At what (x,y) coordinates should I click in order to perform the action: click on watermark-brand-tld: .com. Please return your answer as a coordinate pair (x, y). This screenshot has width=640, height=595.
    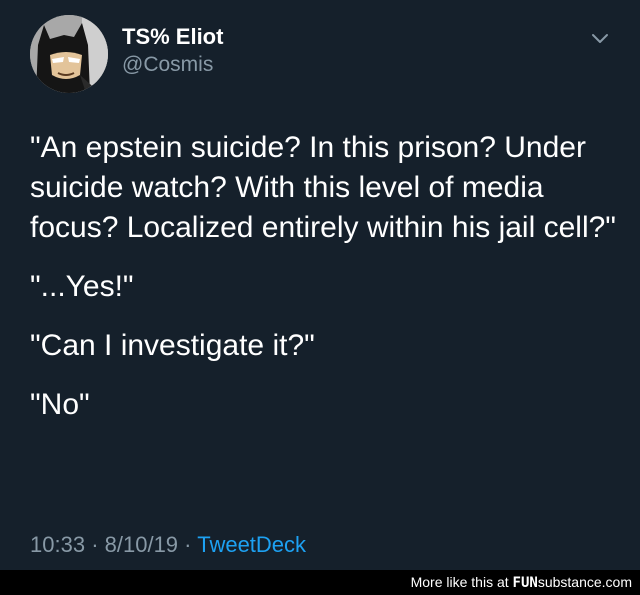
    Looking at the image, I should click on (616, 582).